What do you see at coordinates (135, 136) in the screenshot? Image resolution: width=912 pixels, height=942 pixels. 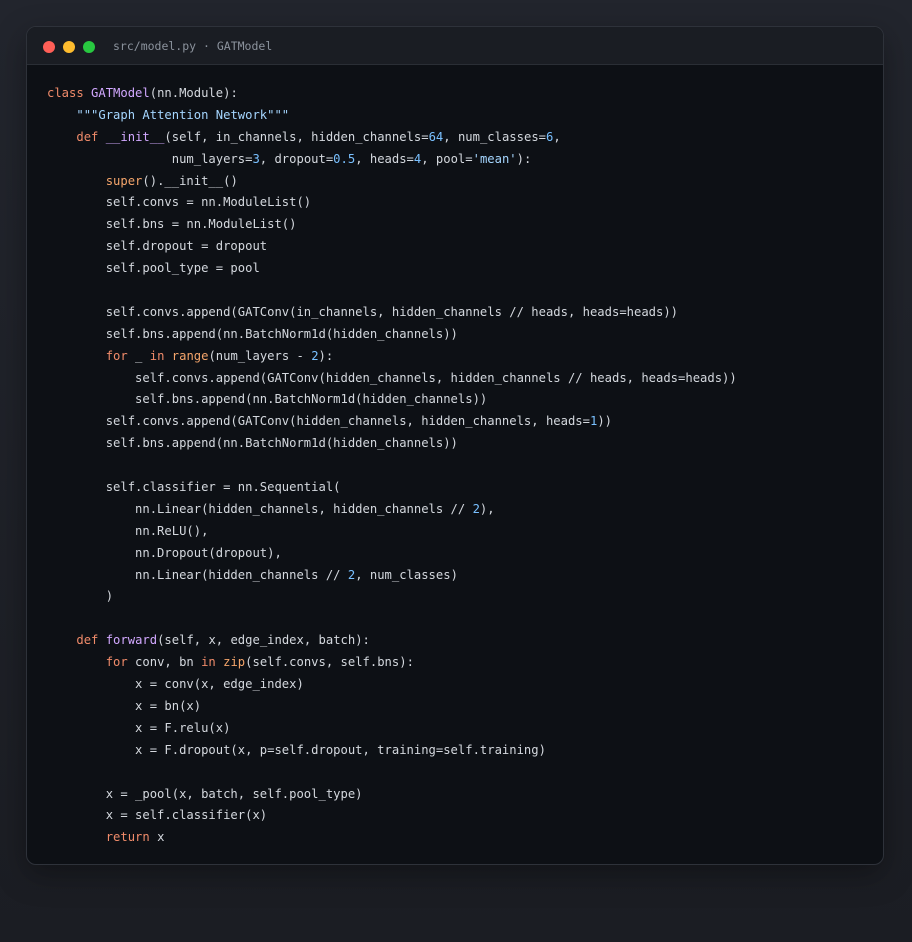 I see `code-token: __init__` at bounding box center [135, 136].